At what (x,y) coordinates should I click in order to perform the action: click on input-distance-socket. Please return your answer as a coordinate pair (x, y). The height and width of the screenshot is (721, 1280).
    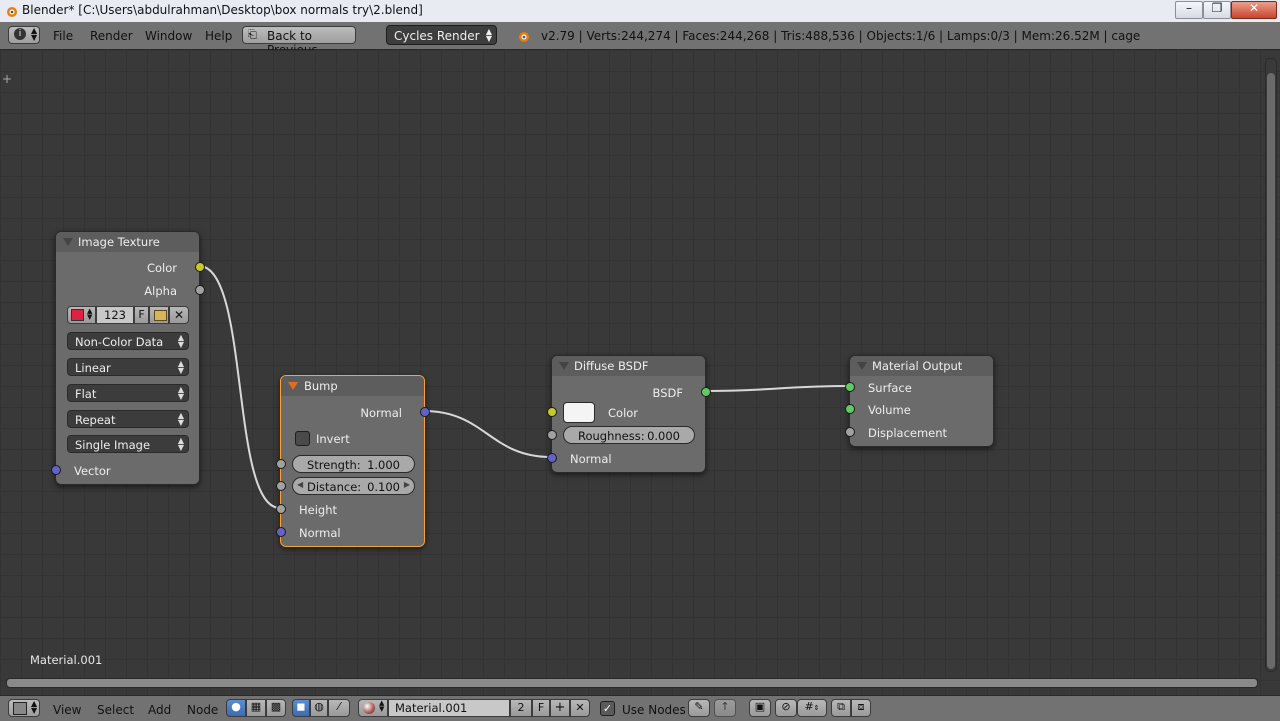
    Looking at the image, I should click on (281, 486).